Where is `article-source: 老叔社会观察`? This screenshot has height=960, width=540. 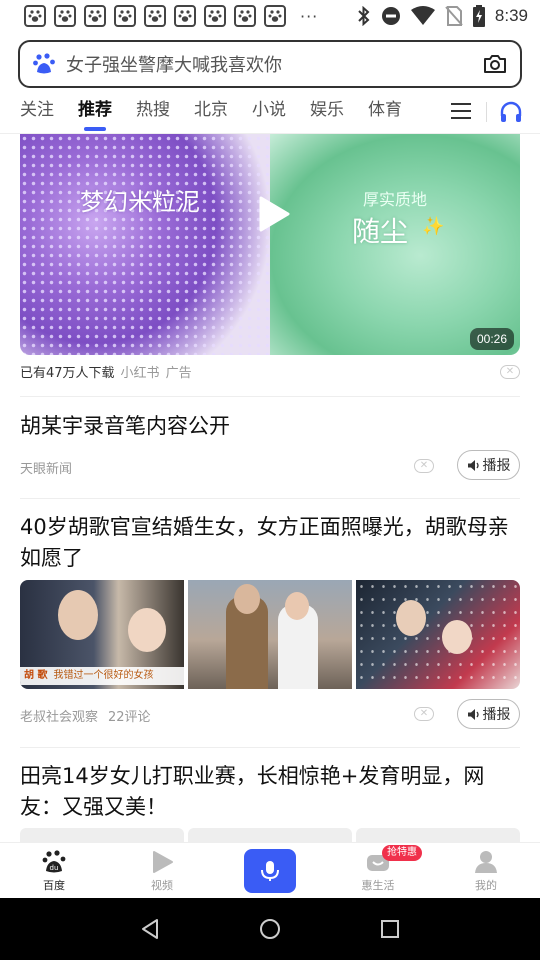 article-source: 老叔社会观察 is located at coordinates (59, 717).